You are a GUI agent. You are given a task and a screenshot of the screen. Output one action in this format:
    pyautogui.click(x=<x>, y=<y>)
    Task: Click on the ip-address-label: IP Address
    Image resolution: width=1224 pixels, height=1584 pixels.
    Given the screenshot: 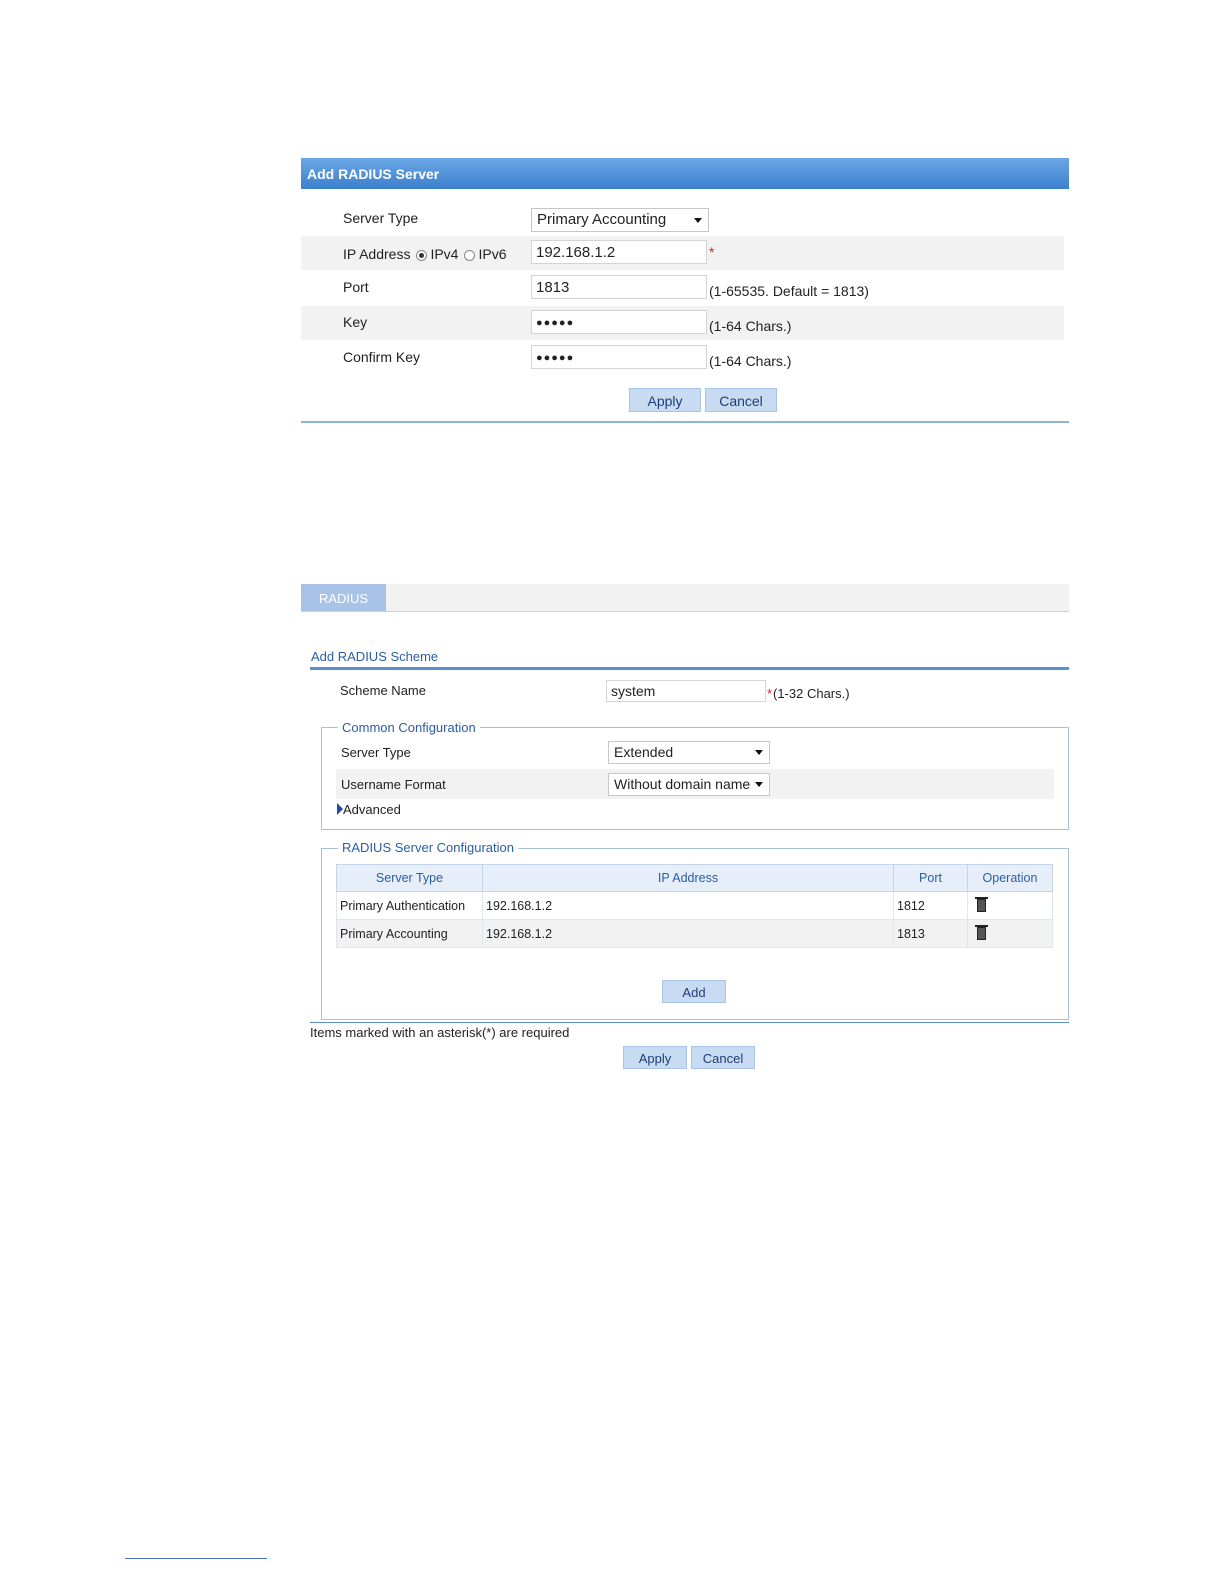 What is the action you would take?
    pyautogui.click(x=377, y=254)
    